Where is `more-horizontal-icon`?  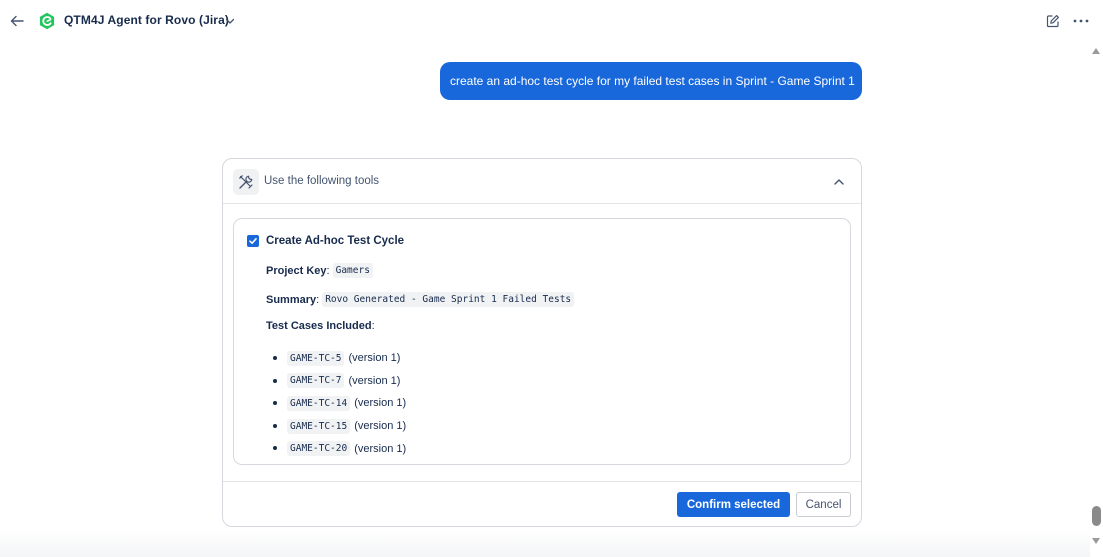
more-horizontal-icon is located at coordinates (1081, 21).